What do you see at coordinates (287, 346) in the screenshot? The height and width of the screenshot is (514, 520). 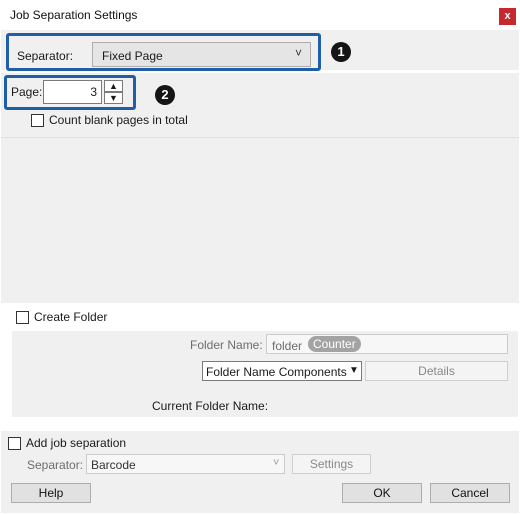 I see `folder-name-text: folder` at bounding box center [287, 346].